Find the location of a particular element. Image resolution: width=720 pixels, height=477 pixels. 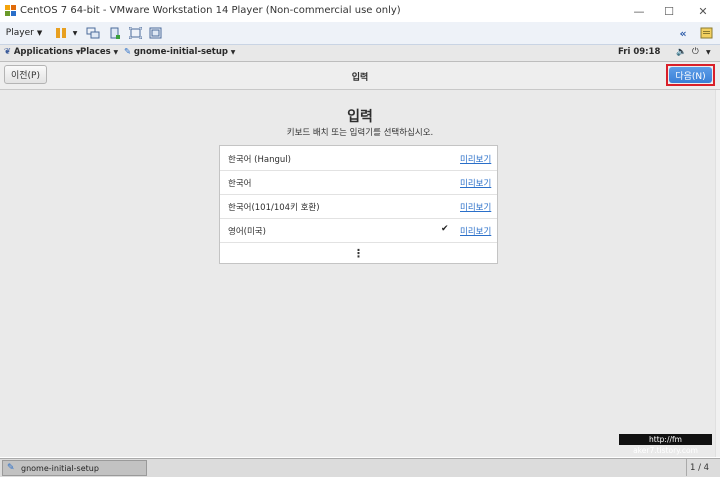

watermark: http://fm aker7.tistory.com is located at coordinates (665, 444).